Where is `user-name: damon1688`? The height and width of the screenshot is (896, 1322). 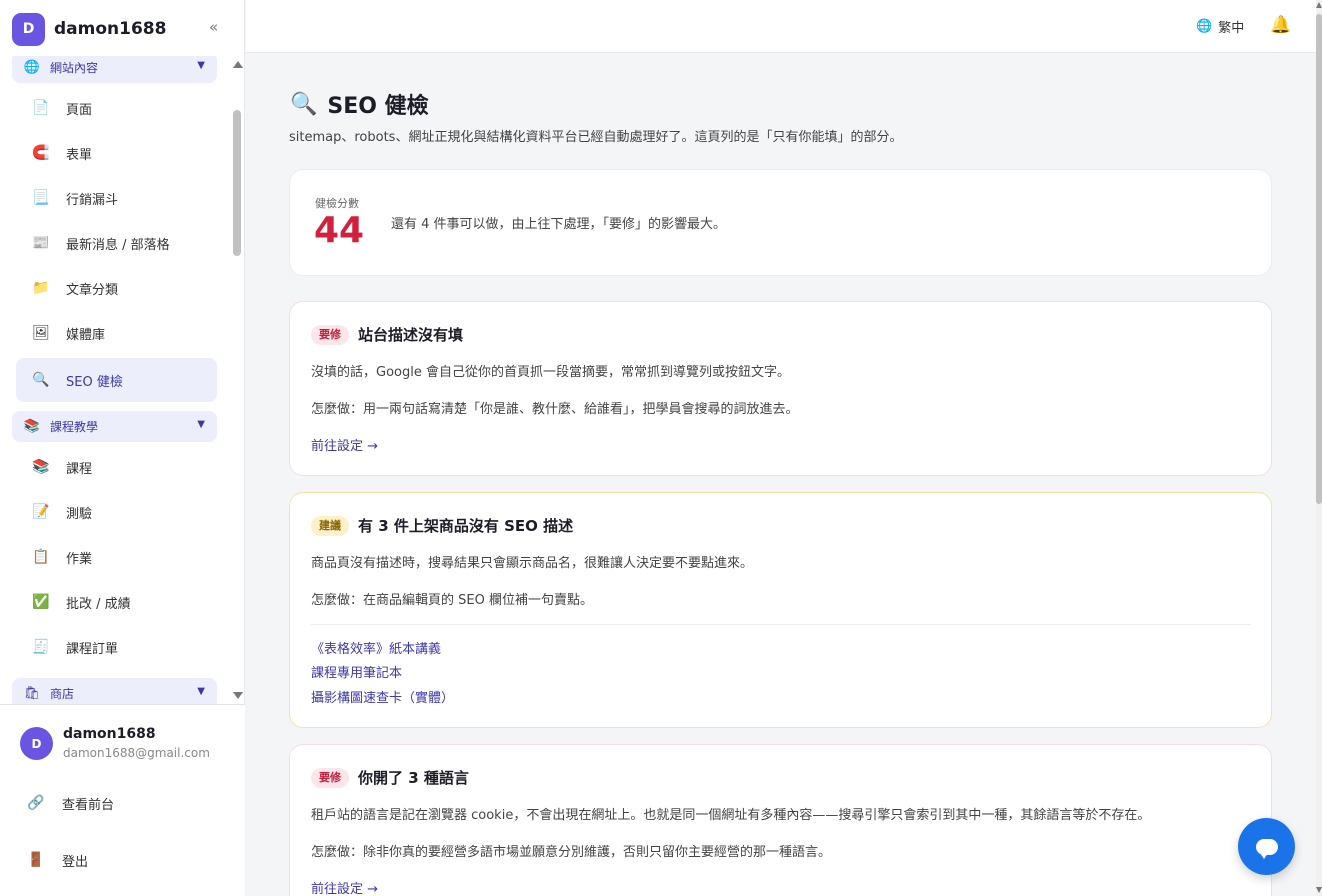
user-name: damon1688 is located at coordinates (109, 734).